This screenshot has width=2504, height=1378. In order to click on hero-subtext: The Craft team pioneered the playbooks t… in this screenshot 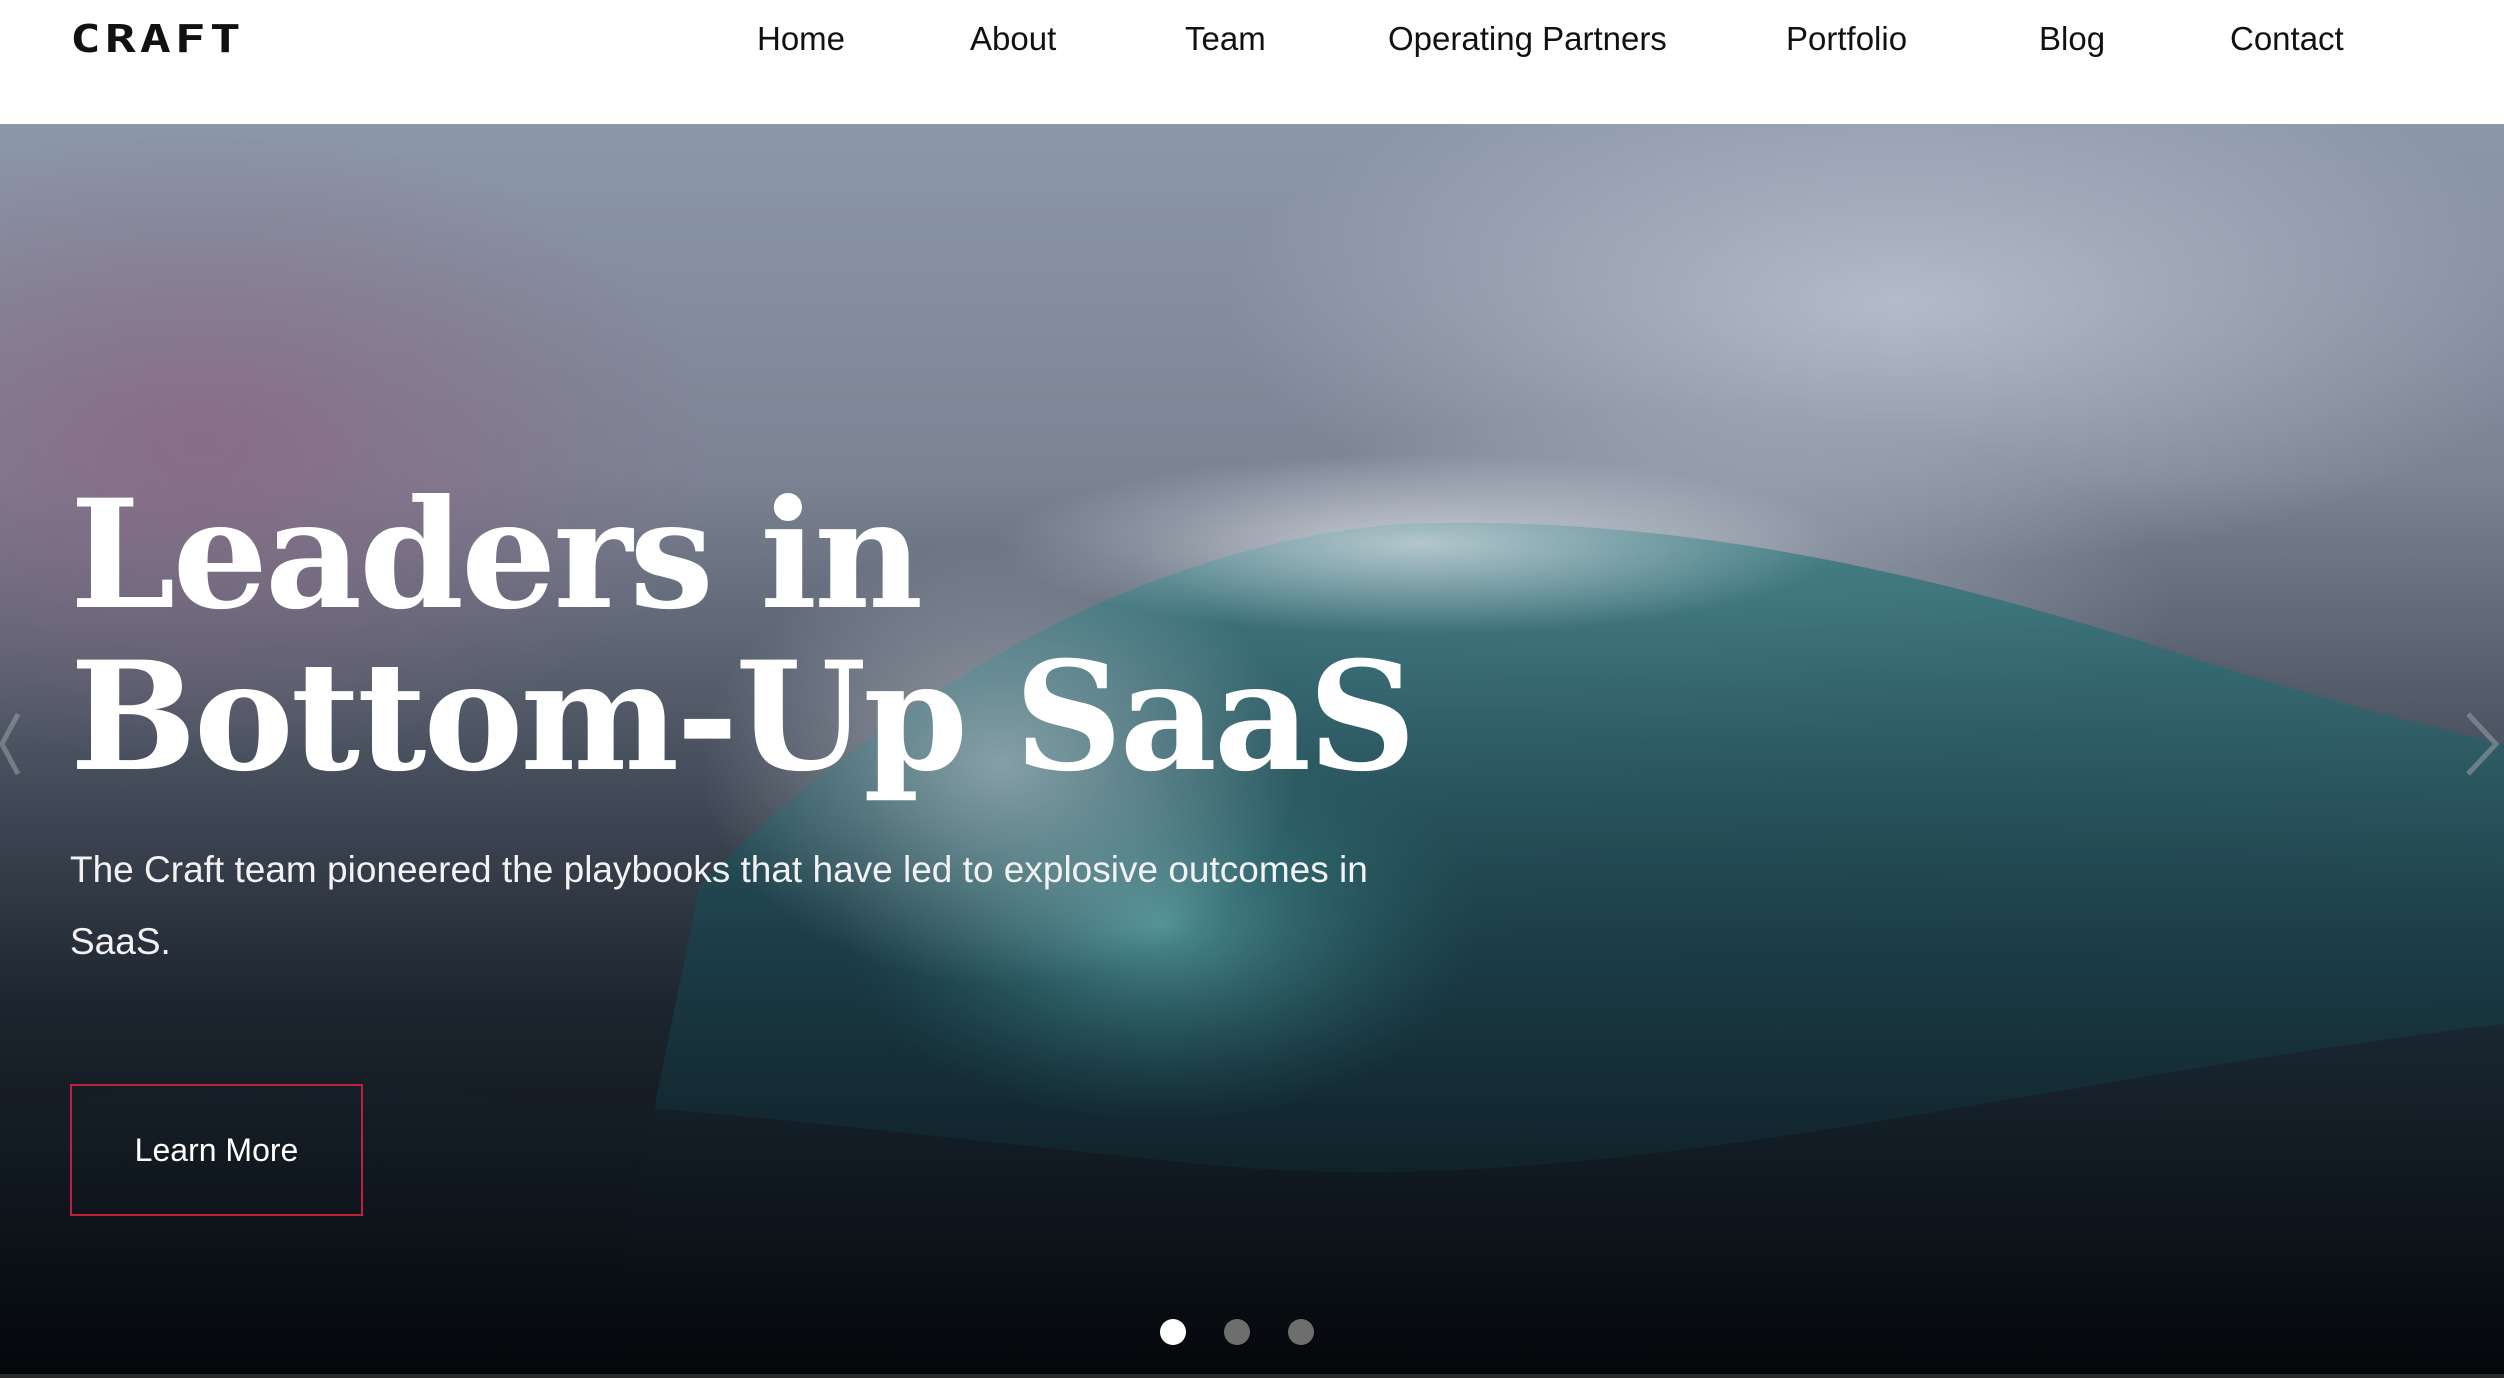, I will do `click(719, 905)`.